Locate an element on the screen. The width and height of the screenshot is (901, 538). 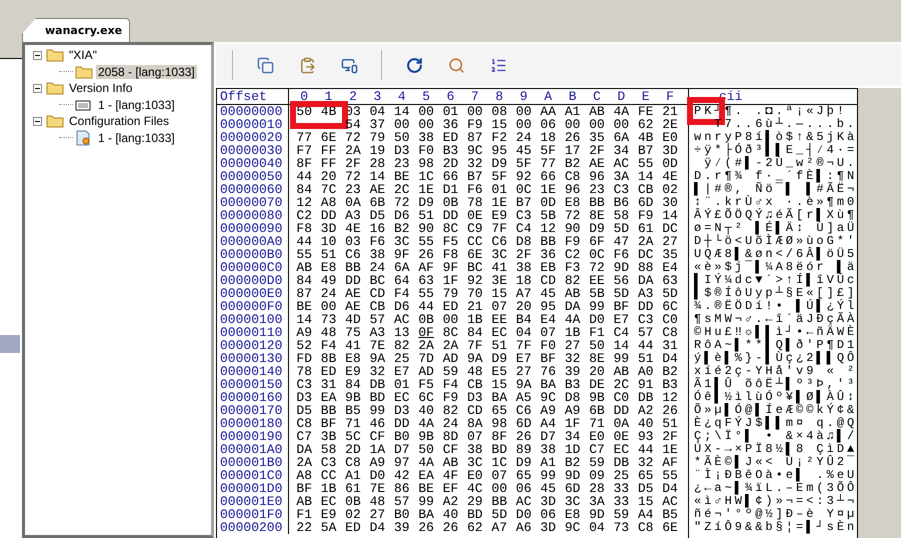
tree-item: 2058 - [lang:1033] is located at coordinates (146, 71).